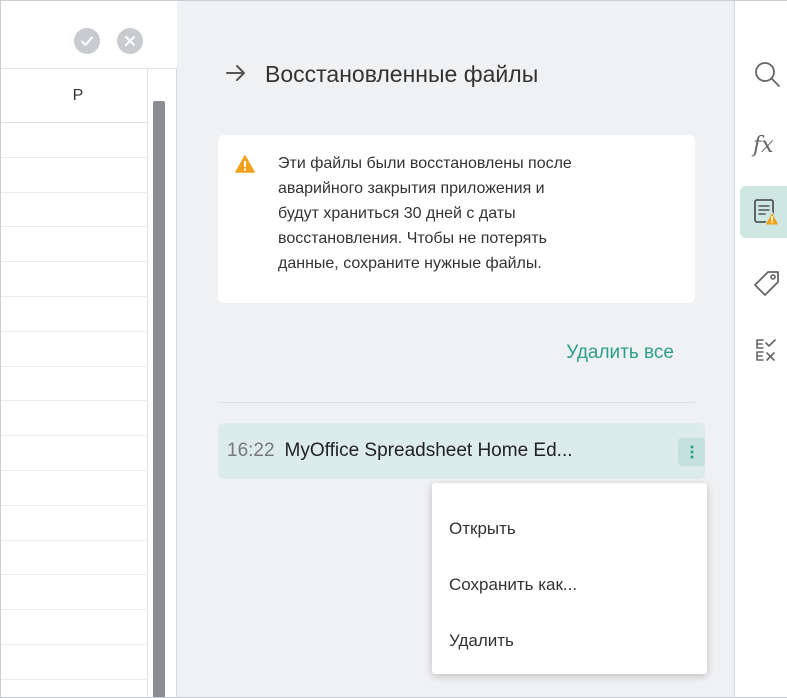 The width and height of the screenshot is (787, 698). I want to click on delete-all-link: Удалить все, so click(620, 353).